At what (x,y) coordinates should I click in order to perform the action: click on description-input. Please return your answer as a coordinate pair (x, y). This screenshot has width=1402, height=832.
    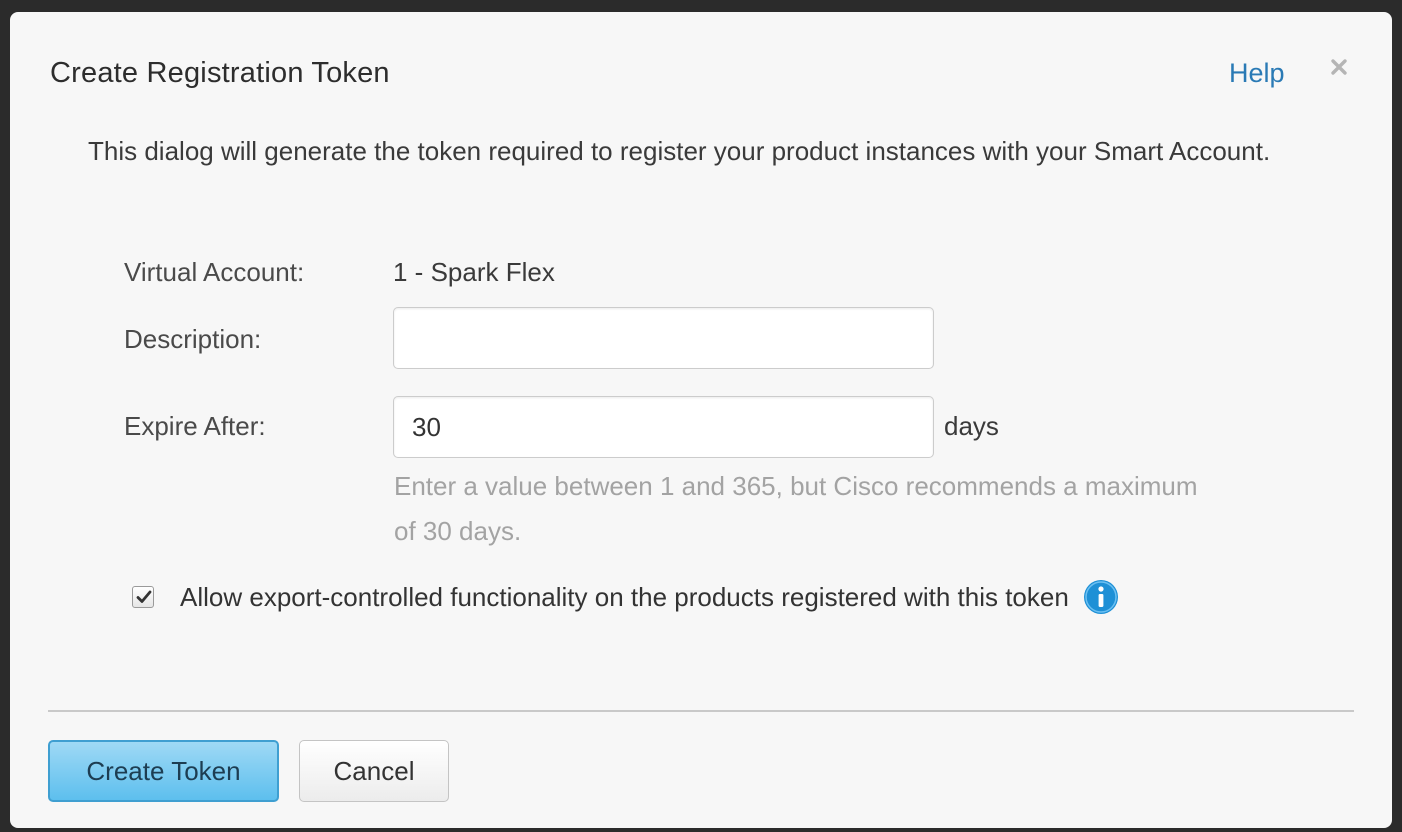
    Looking at the image, I should click on (663, 338).